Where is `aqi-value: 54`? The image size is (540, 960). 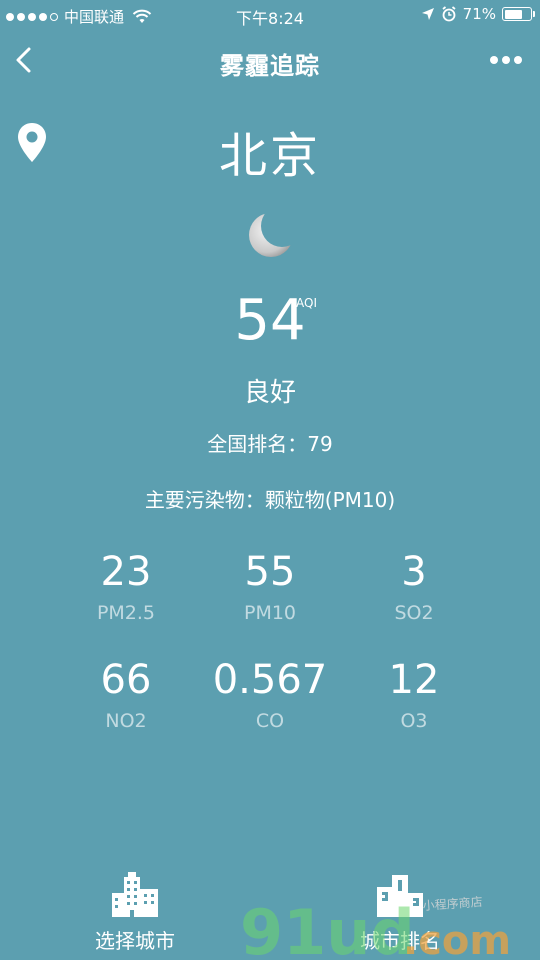 aqi-value: 54 is located at coordinates (270, 320).